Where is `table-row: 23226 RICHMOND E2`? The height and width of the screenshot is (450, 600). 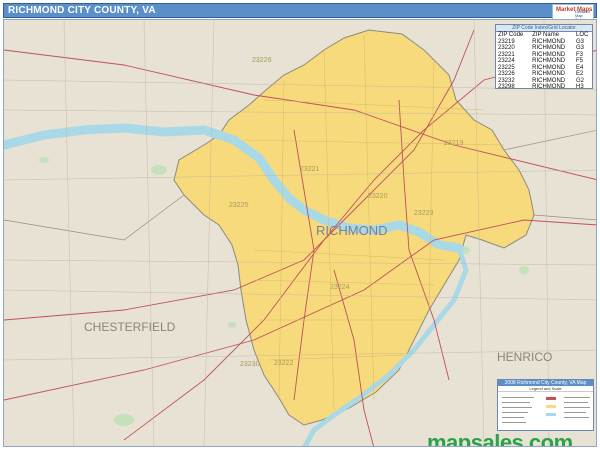 table-row: 23226 RICHMOND E2 is located at coordinates (544, 74).